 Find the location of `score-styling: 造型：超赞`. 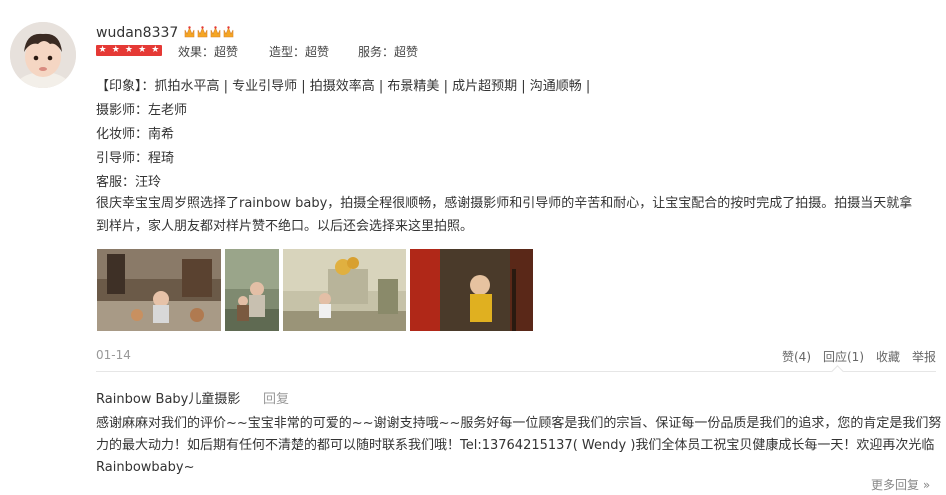

score-styling: 造型：超赞 is located at coordinates (299, 52).